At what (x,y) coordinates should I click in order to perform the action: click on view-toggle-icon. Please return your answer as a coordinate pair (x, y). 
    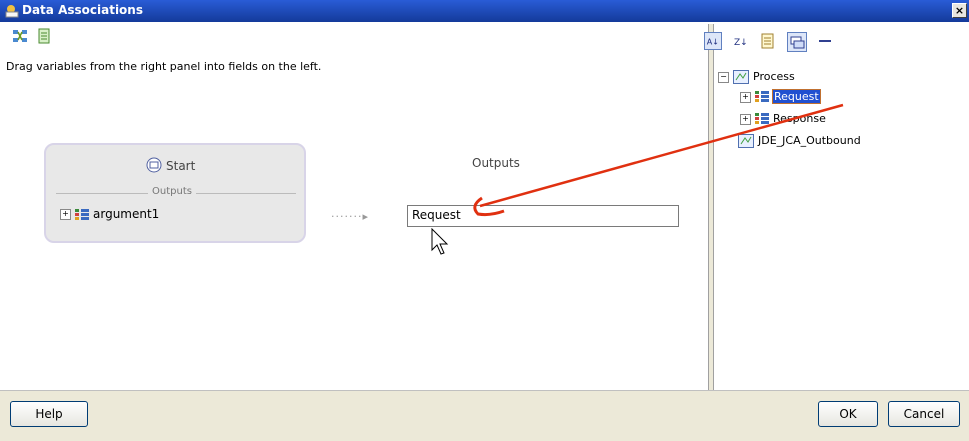
    Looking at the image, I should click on (796, 42).